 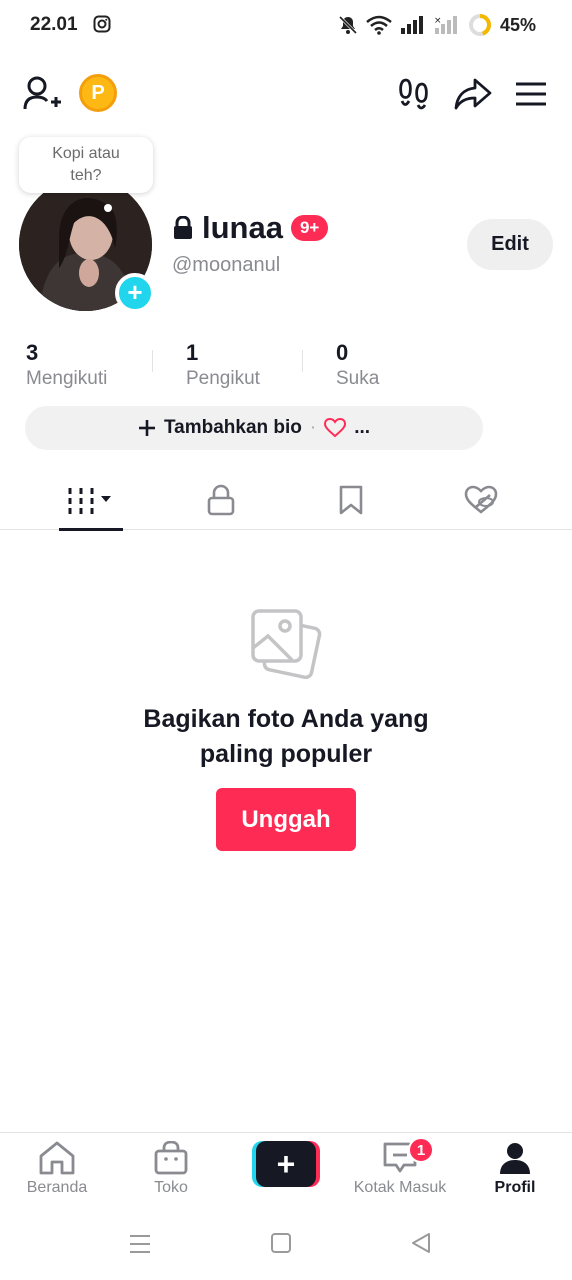 What do you see at coordinates (421, 1150) in the screenshot?
I see `inbox-badge: 1` at bounding box center [421, 1150].